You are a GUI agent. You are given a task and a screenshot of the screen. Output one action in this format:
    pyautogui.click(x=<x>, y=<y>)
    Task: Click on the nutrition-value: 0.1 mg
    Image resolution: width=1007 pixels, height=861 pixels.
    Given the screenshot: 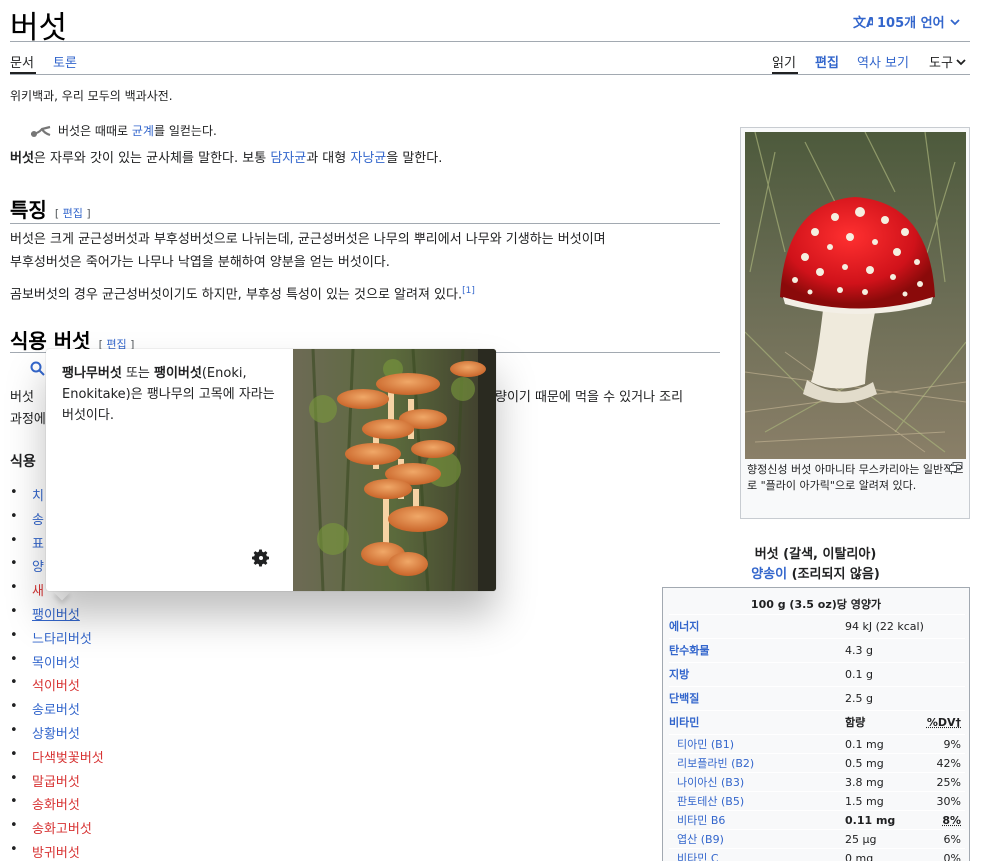 What is the action you would take?
    pyautogui.click(x=864, y=744)
    